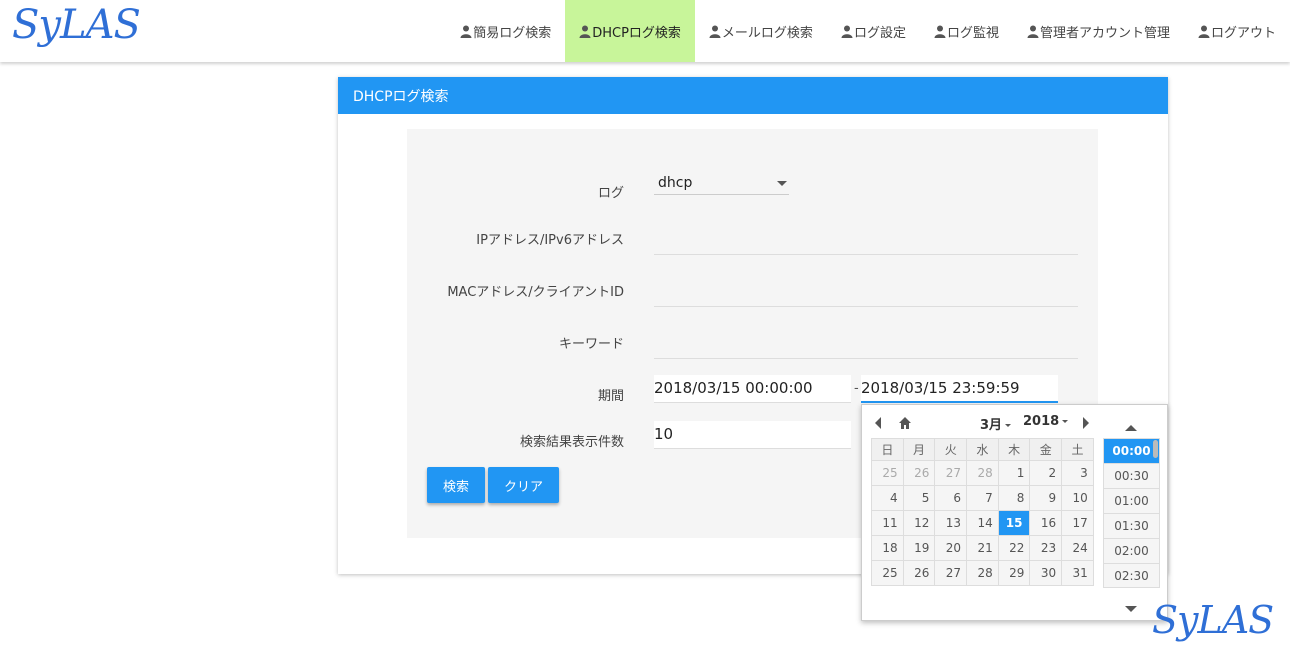 The width and height of the screenshot is (1290, 661). I want to click on next-month-icon, so click(1086, 424).